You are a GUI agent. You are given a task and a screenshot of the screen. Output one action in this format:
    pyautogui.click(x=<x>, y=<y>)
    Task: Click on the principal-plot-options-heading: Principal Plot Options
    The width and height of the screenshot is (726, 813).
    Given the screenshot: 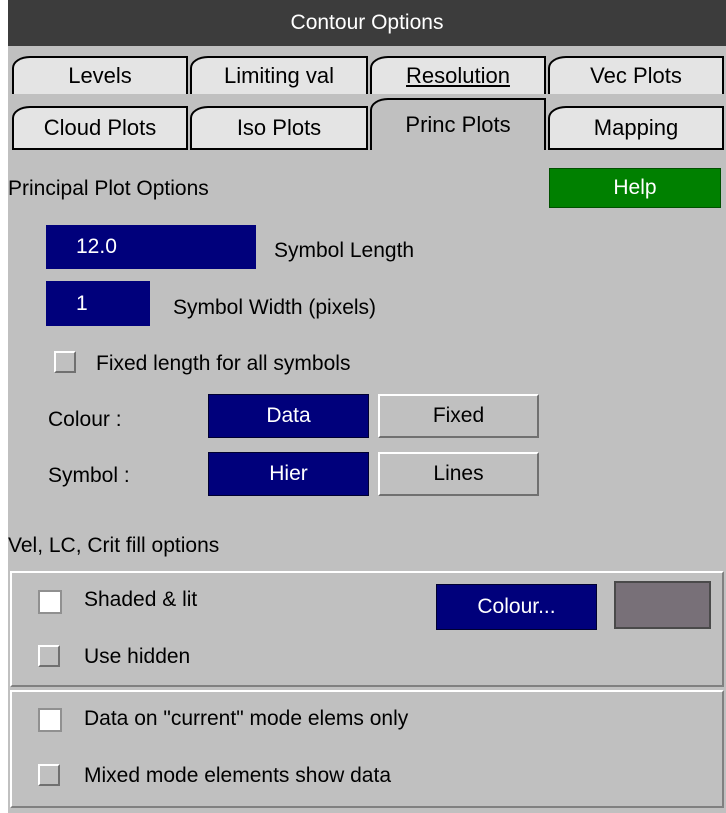 What is the action you would take?
    pyautogui.click(x=108, y=188)
    